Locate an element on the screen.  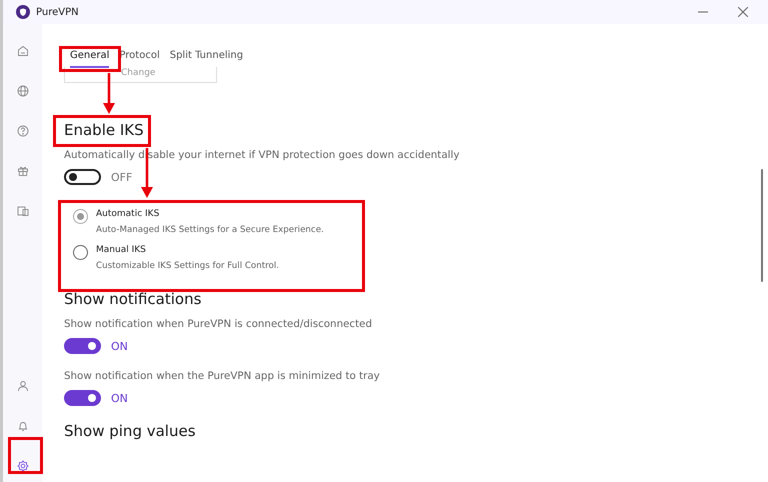
devices-icon is located at coordinates (22, 211).